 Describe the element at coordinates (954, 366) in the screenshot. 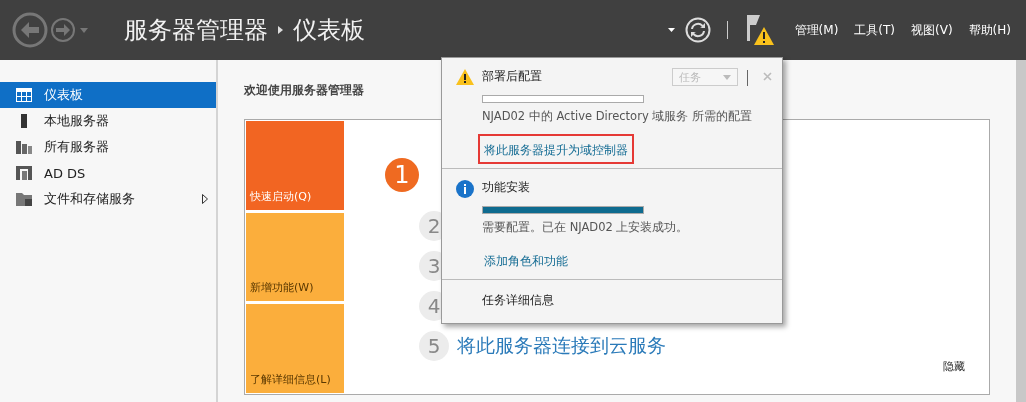

I see `hide-link: 隐藏` at that location.